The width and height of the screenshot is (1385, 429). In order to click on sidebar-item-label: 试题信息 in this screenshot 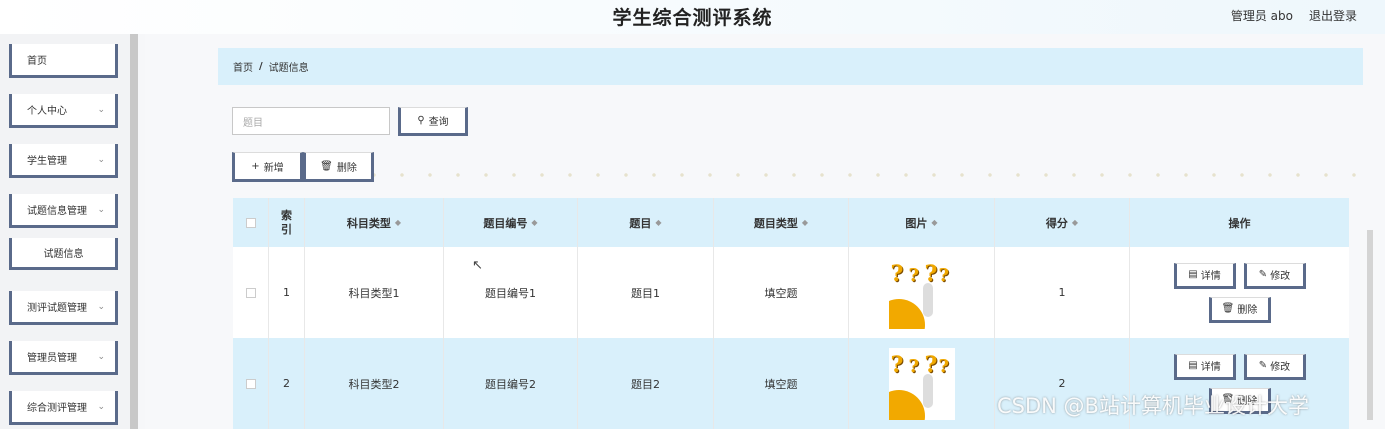, I will do `click(63, 254)`.